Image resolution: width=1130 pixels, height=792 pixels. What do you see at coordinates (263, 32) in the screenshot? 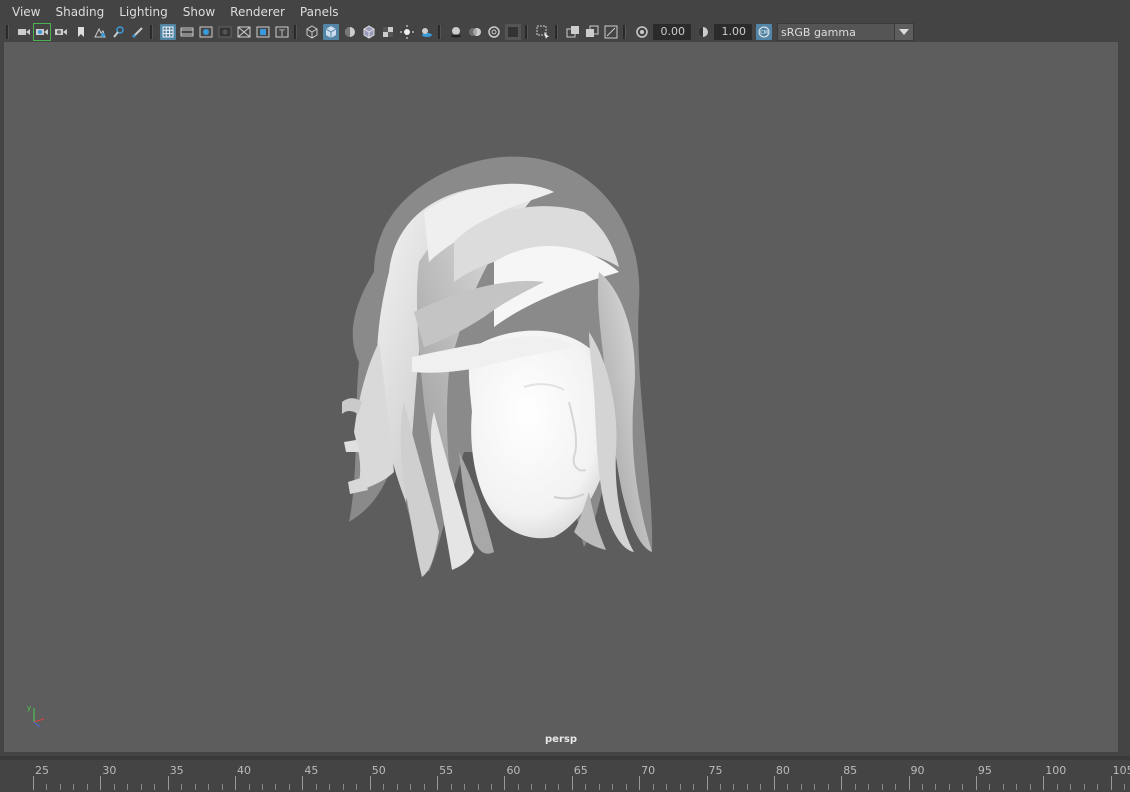
I see `safe-action-icon` at bounding box center [263, 32].